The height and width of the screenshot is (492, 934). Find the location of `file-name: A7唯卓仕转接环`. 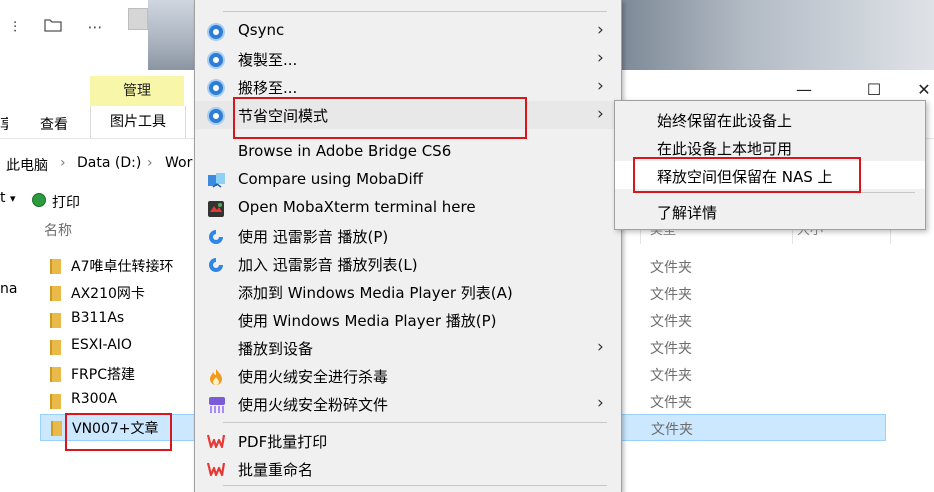

file-name: A7唯卓仕转接环 is located at coordinates (122, 267).